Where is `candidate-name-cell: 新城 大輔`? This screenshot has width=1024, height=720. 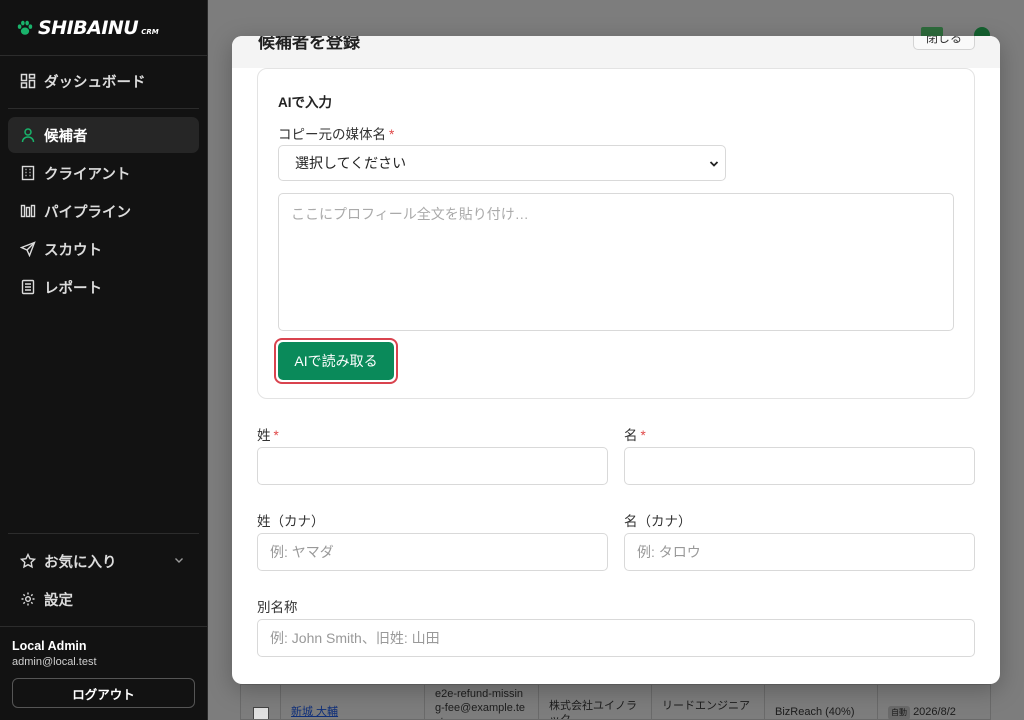
candidate-name-cell: 新城 大輔 is located at coordinates (353, 702).